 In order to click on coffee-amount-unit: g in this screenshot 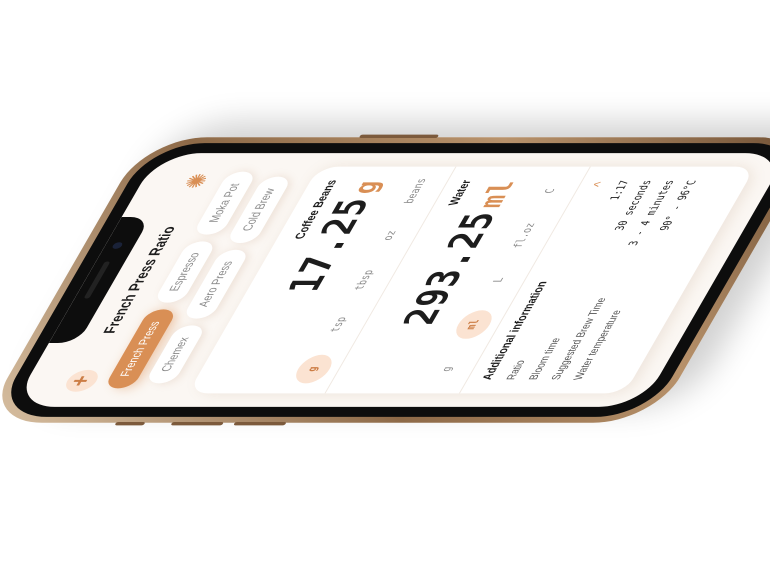, I will do `click(367, 187)`.